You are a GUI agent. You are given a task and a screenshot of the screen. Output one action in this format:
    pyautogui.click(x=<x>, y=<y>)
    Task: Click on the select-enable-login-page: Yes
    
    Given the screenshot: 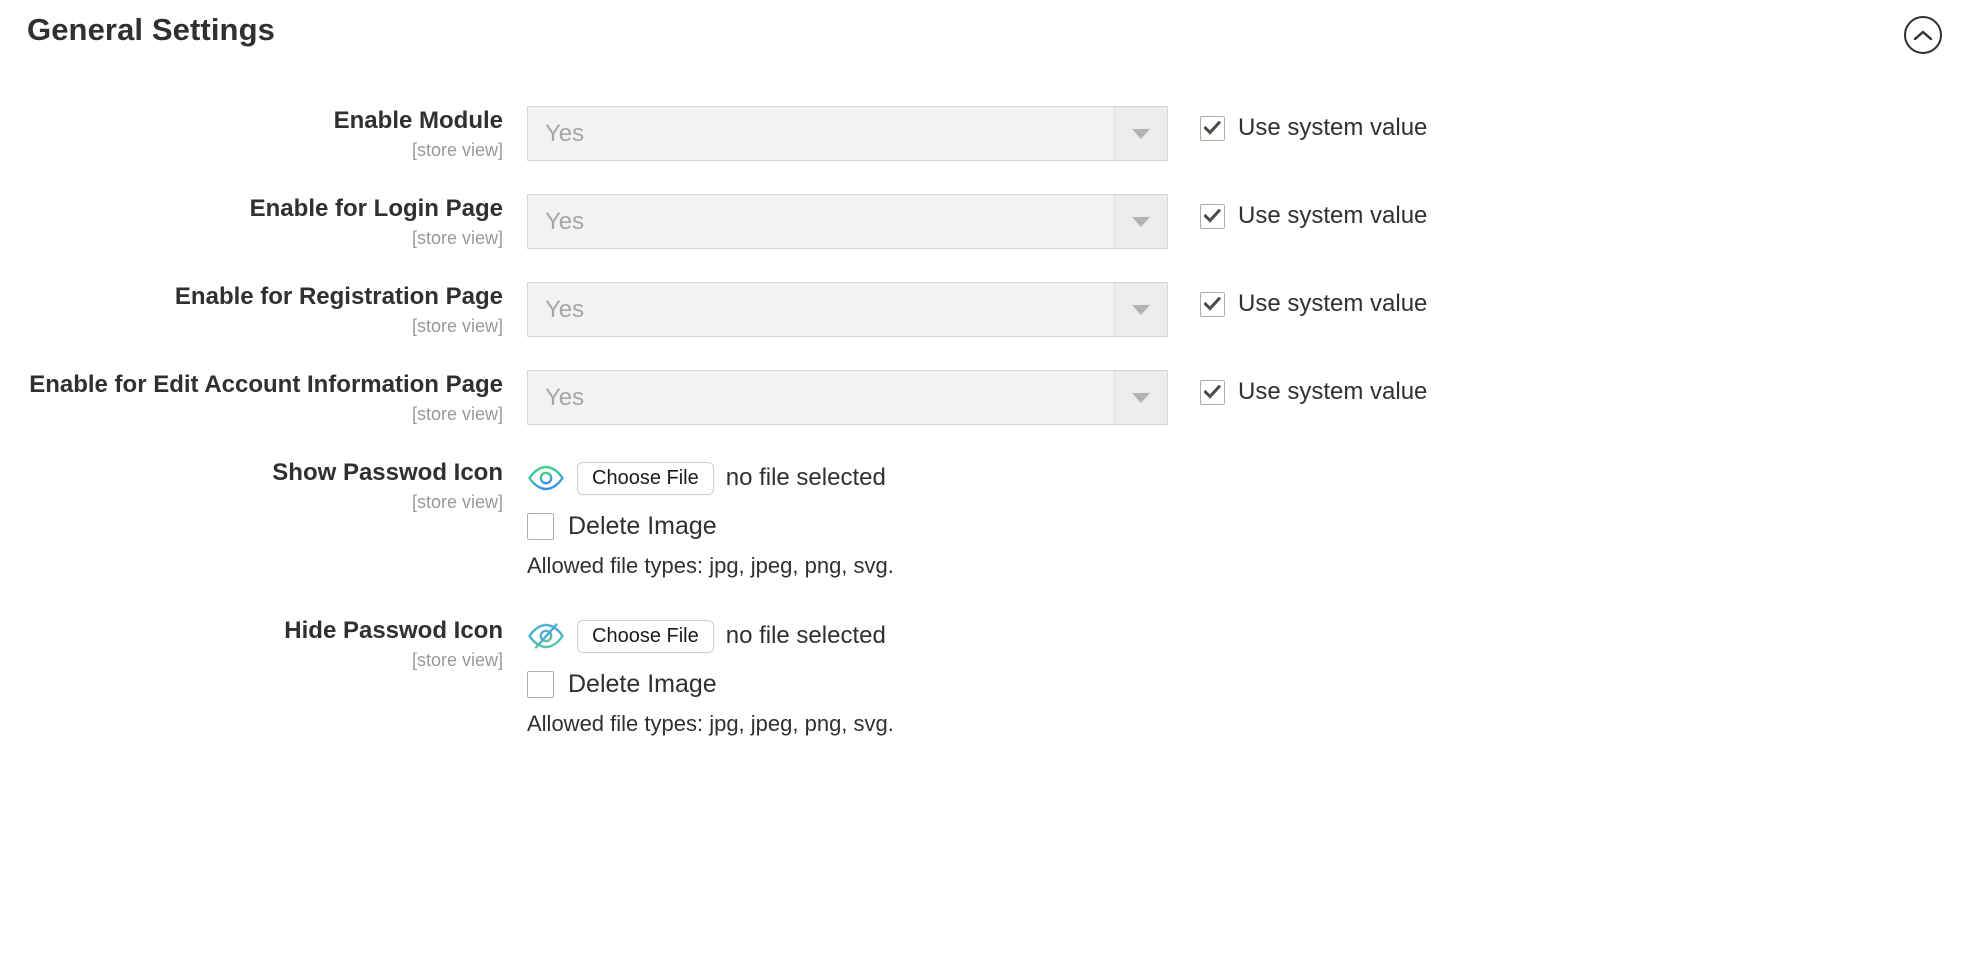 What is the action you would take?
    pyautogui.click(x=847, y=221)
    